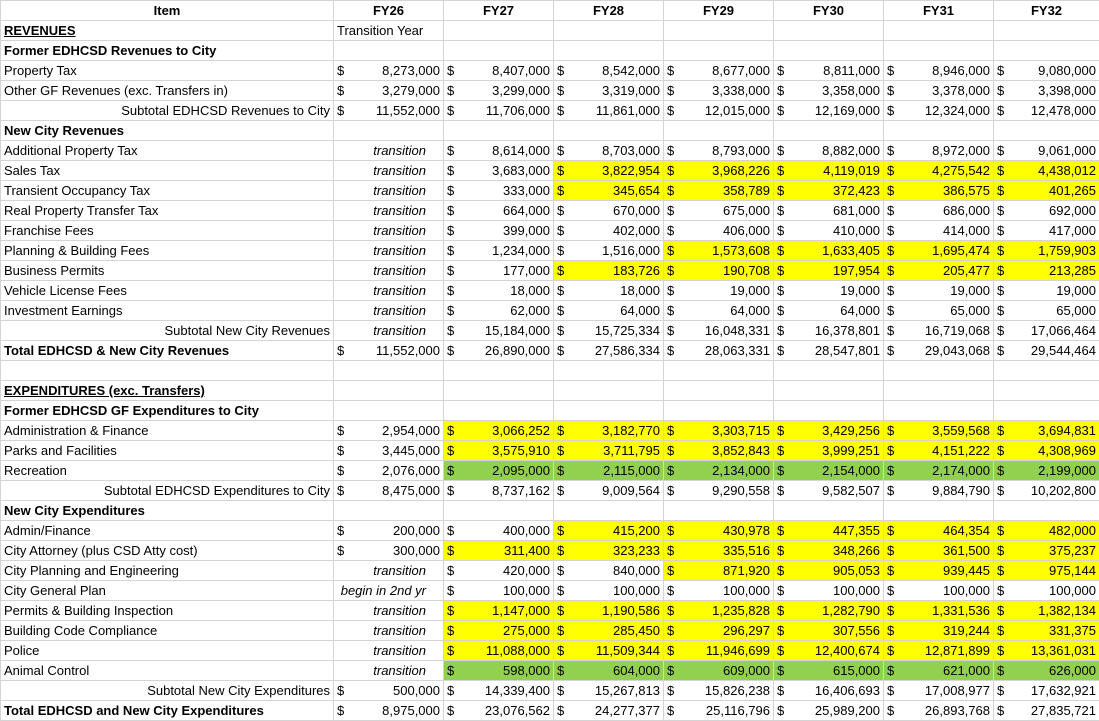  Describe the element at coordinates (498, 190) in the screenshot. I see `table-cell: $333,000` at that location.